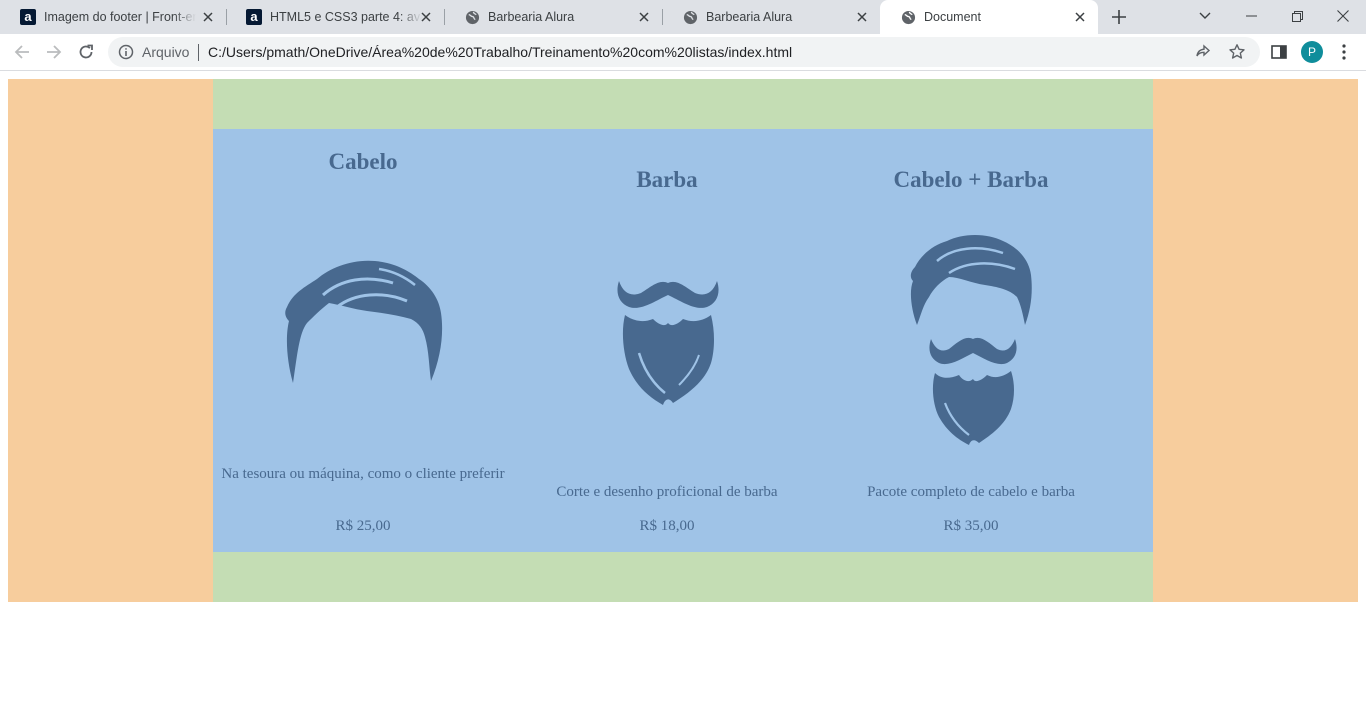 This screenshot has height=728, width=1366. Describe the element at coordinates (363, 526) in the screenshot. I see `product-price: R$ 25,00` at that location.